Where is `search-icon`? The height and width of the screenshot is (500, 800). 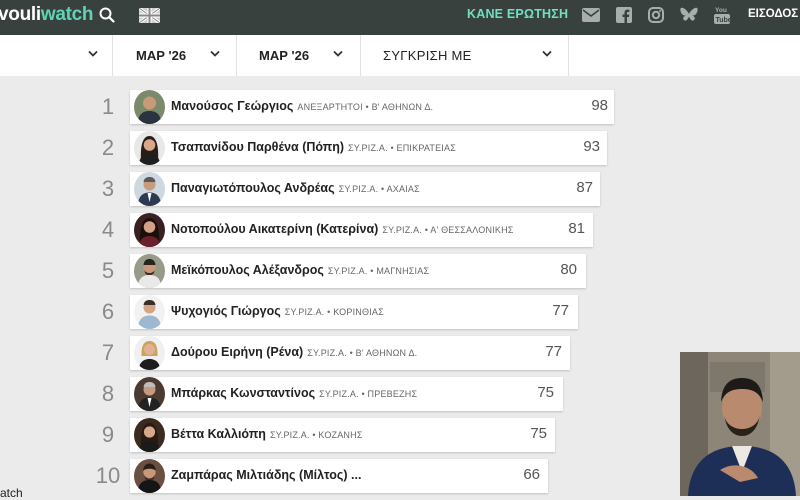
search-icon is located at coordinates (107, 15).